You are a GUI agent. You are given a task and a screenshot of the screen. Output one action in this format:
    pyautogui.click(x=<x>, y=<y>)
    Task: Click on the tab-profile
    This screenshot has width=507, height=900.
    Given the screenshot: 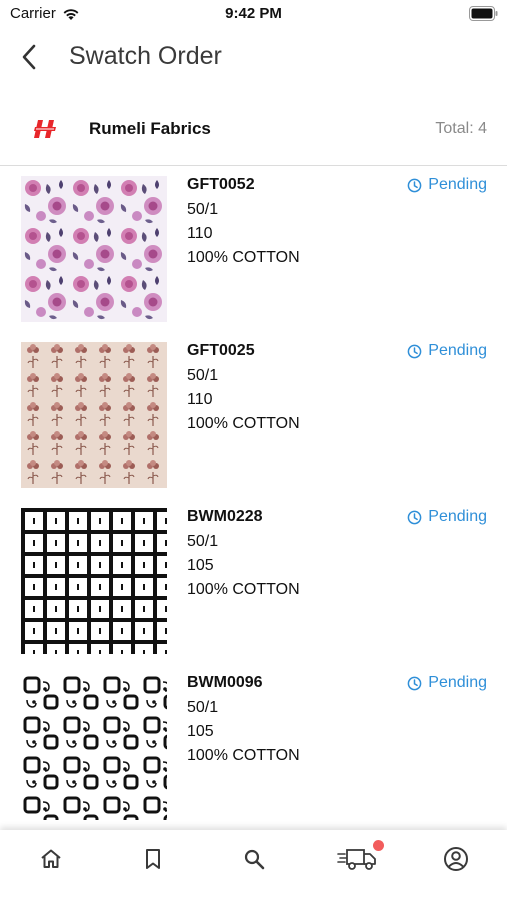 What is the action you would take?
    pyautogui.click(x=456, y=859)
    